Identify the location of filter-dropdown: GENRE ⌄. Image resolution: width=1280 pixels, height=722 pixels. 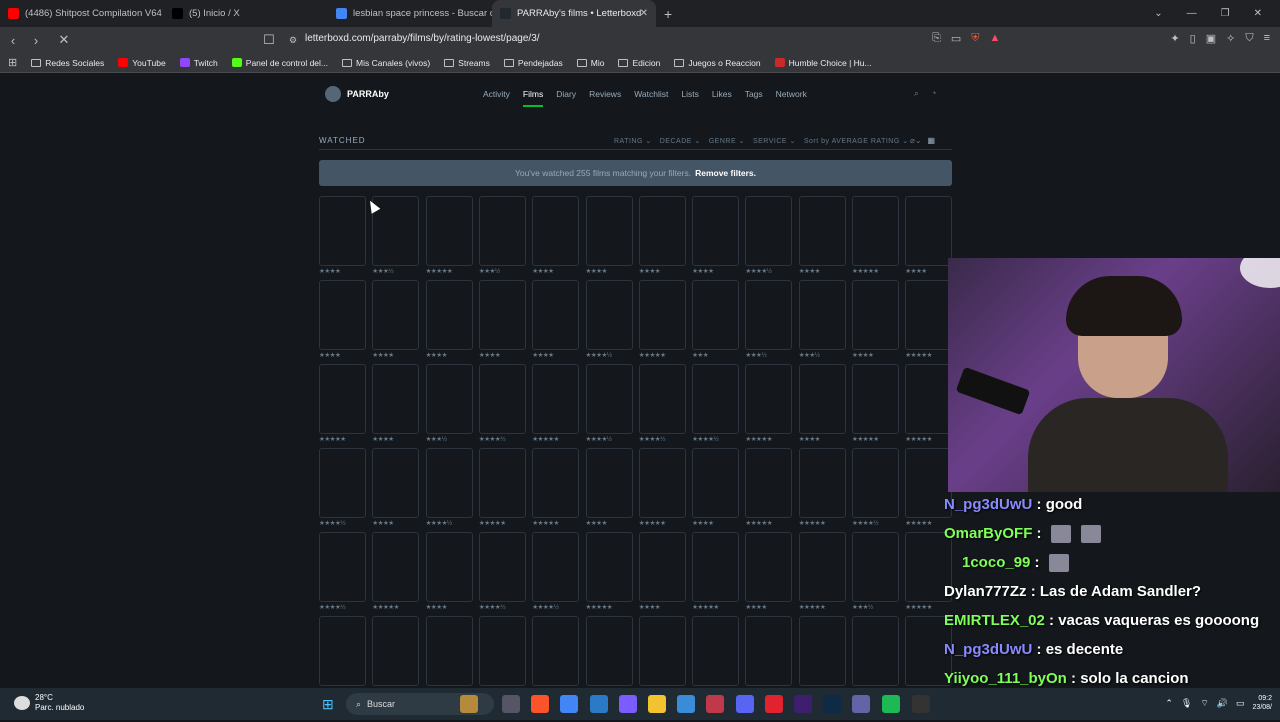
(727, 141).